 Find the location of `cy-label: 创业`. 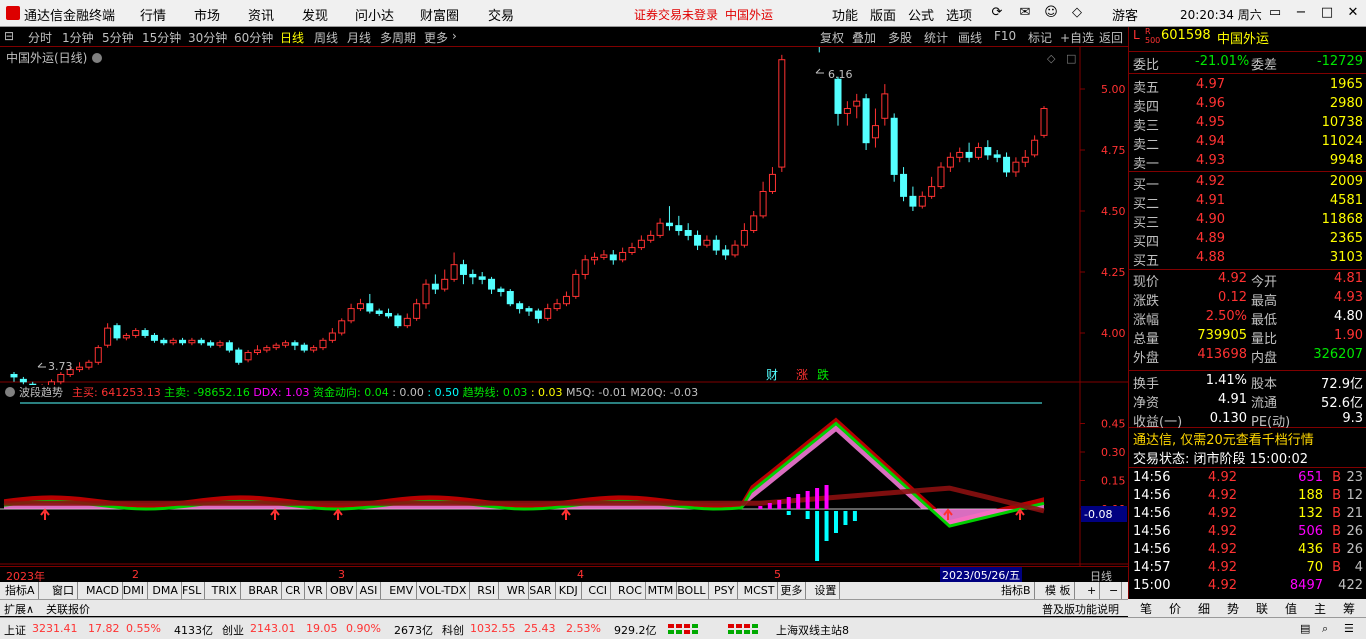

cy-label: 创业 is located at coordinates (233, 630).